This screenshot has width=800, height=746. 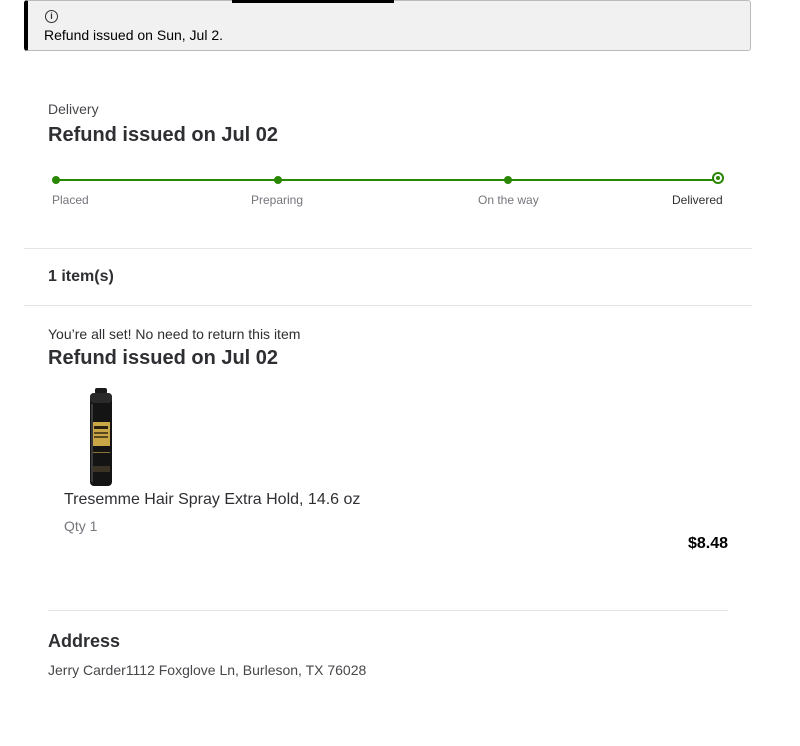 What do you see at coordinates (163, 135) in the screenshot?
I see `delivery-status-title: Refund issued on Jul 02` at bounding box center [163, 135].